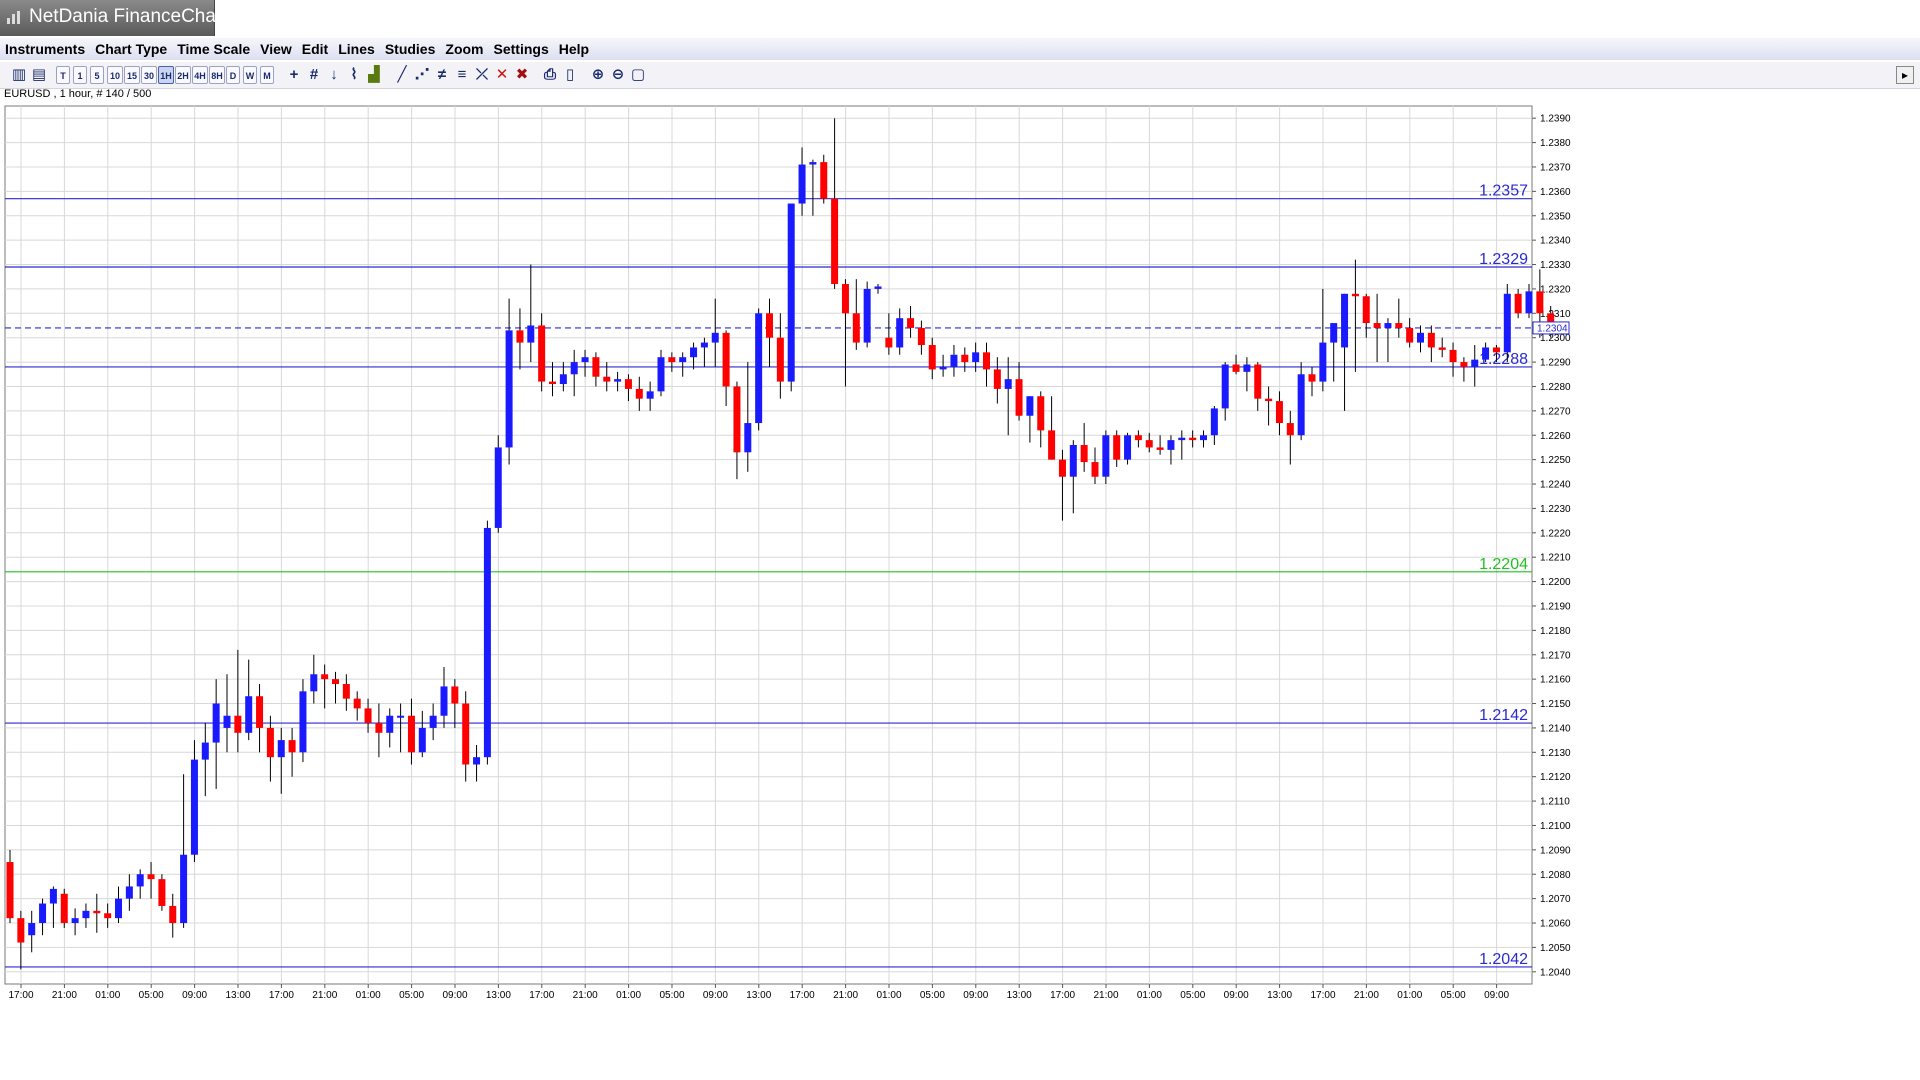  Describe the element at coordinates (19, 75) in the screenshot. I see `chart-style-icon: ▥` at that location.